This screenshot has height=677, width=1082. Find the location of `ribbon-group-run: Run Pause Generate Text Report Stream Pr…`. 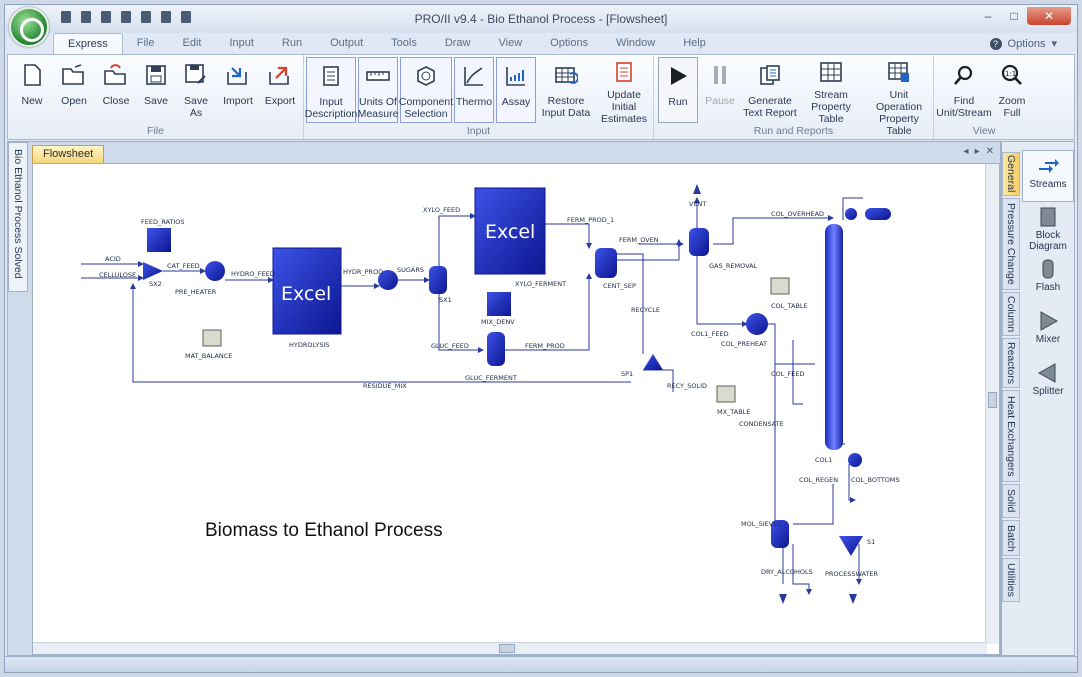

ribbon-group-run: Run Pause Generate Text Report Stream Pr… is located at coordinates (794, 97).